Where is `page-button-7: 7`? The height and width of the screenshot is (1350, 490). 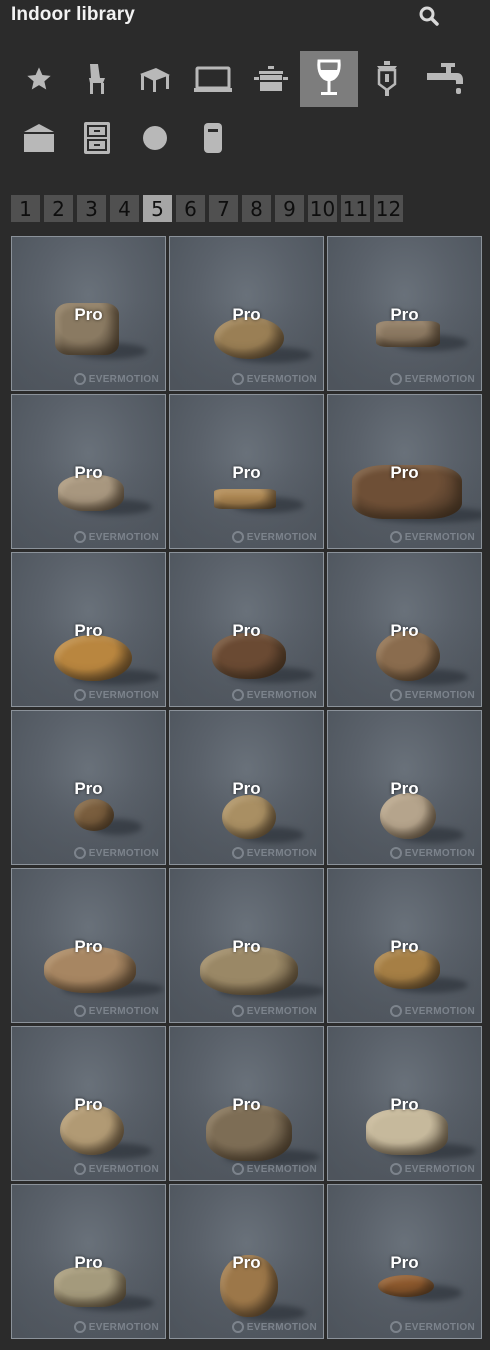 page-button-7: 7 is located at coordinates (223, 208).